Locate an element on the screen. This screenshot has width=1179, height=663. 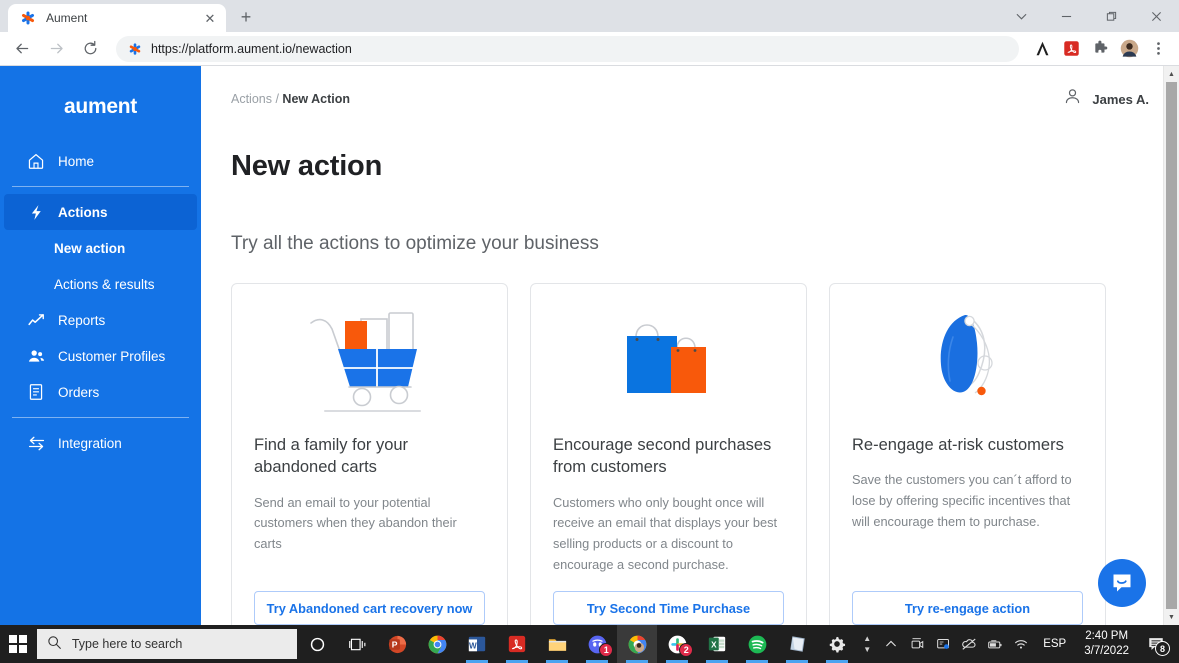
try-re-engage-button: Try re-engage action is located at coordinates (967, 608).